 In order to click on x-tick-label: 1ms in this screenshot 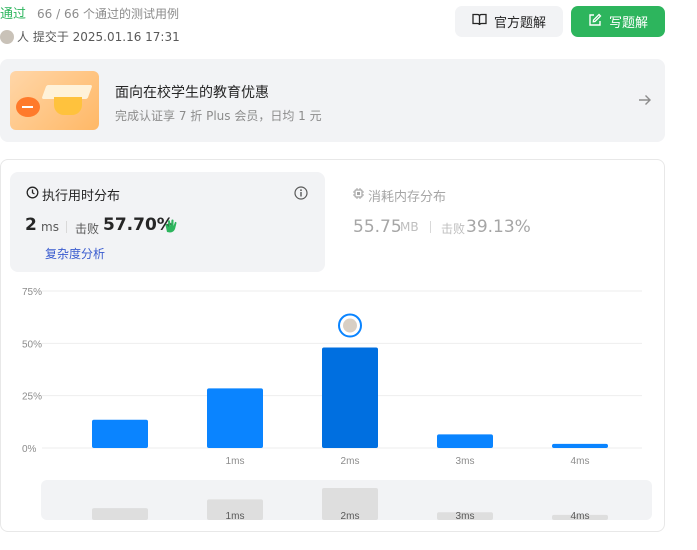, I will do `click(235, 461)`.